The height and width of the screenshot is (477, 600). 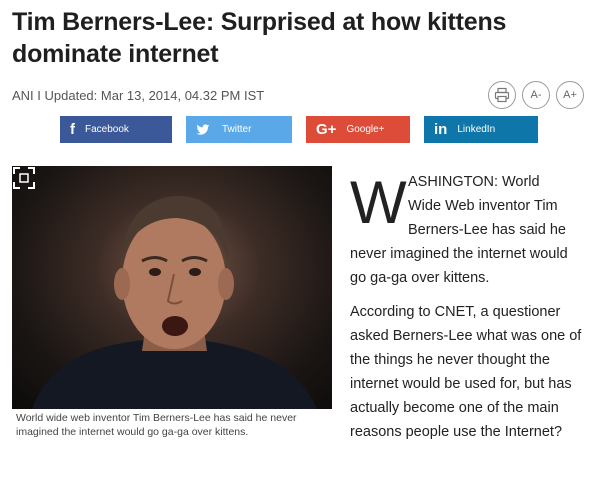 What do you see at coordinates (24, 178) in the screenshot?
I see `expand-icon` at bounding box center [24, 178].